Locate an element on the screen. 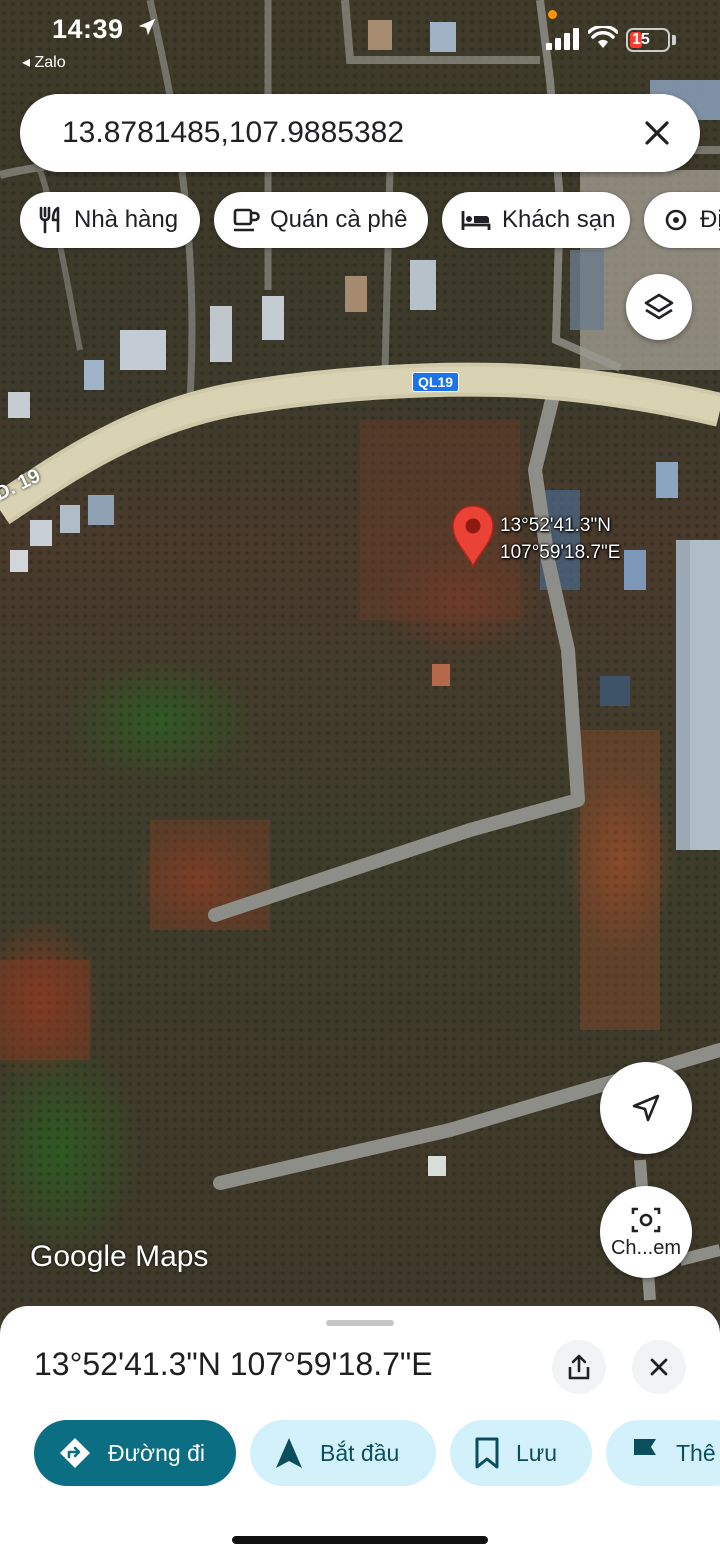 The width and height of the screenshot is (720, 1558). directions-button: Đường đi is located at coordinates (135, 1453).